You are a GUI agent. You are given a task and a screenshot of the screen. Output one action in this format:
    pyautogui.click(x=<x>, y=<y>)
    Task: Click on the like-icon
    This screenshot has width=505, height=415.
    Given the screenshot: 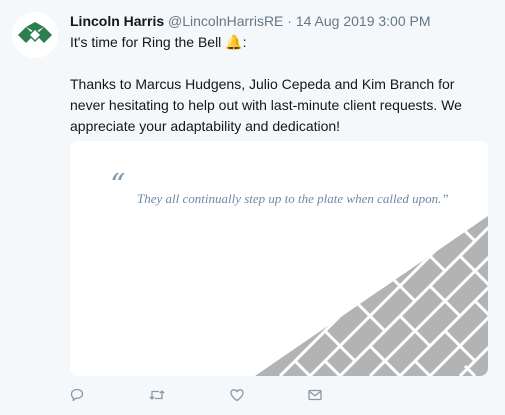 What is the action you would take?
    pyautogui.click(x=237, y=395)
    